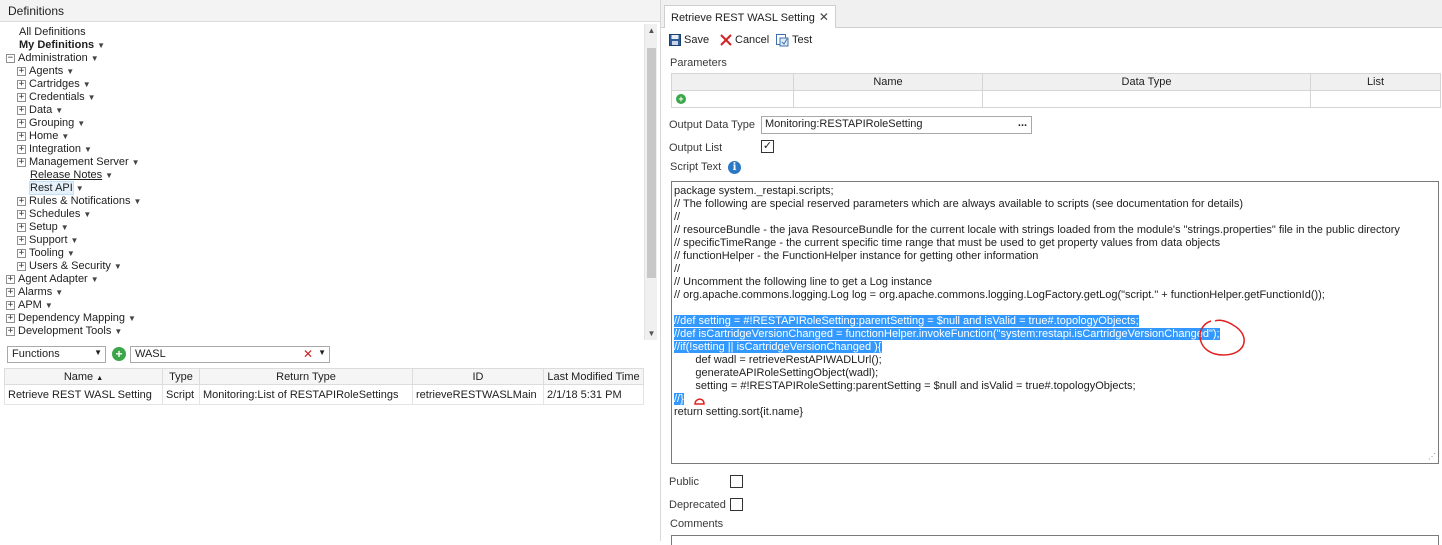 The height and width of the screenshot is (545, 1442). I want to click on scroll-thumb, so click(651, 163).